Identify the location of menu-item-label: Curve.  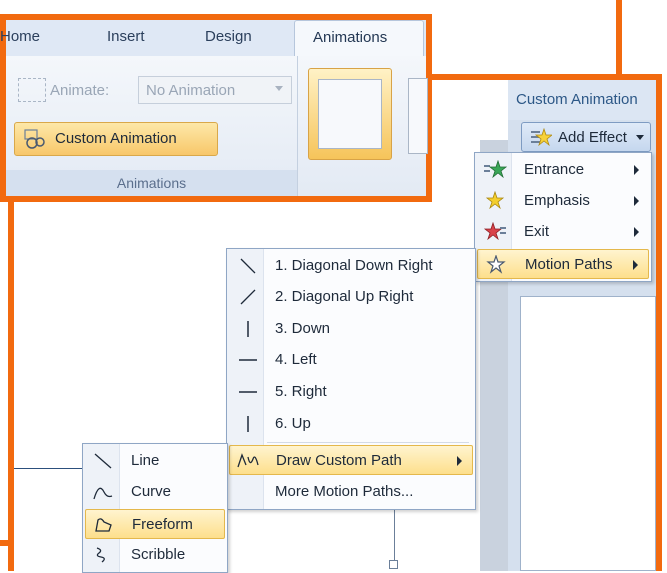
(151, 491).